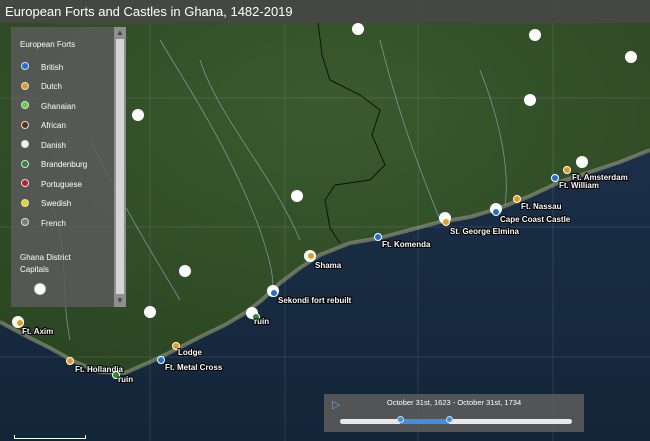  What do you see at coordinates (53, 125) in the screenshot?
I see `legend-item-label: African` at bounding box center [53, 125].